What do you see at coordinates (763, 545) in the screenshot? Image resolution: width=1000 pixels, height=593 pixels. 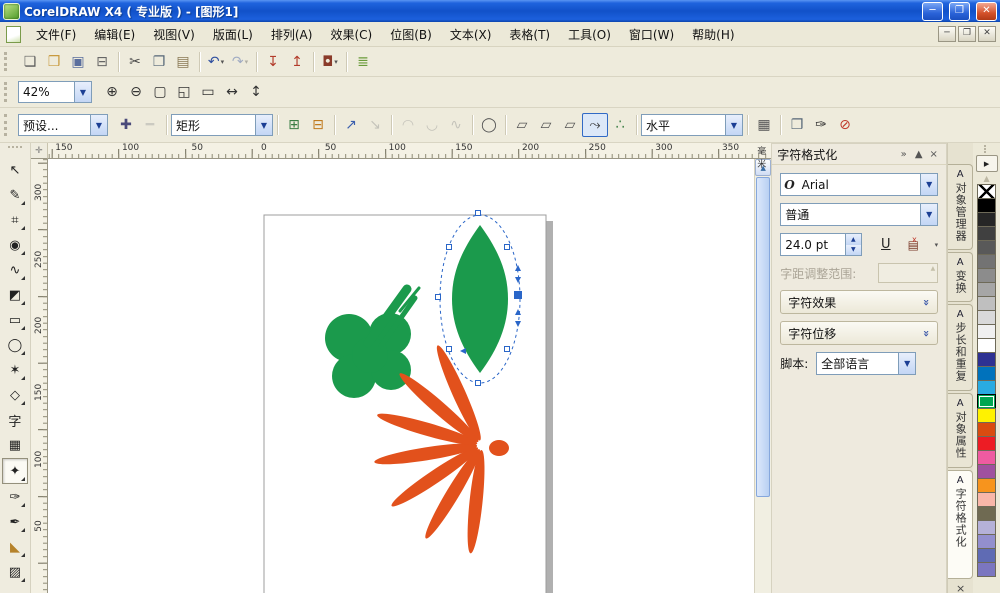 I see `scrollbar-track` at bounding box center [763, 545].